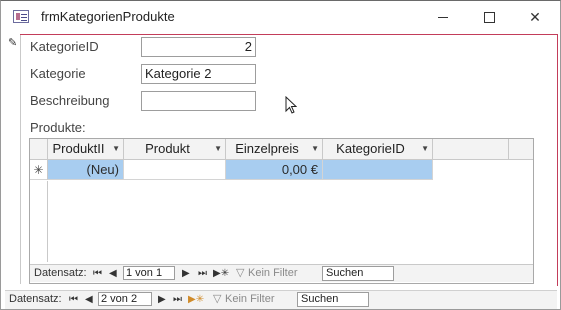  Describe the element at coordinates (471, 149) in the screenshot. I see `column-header-empty` at that location.